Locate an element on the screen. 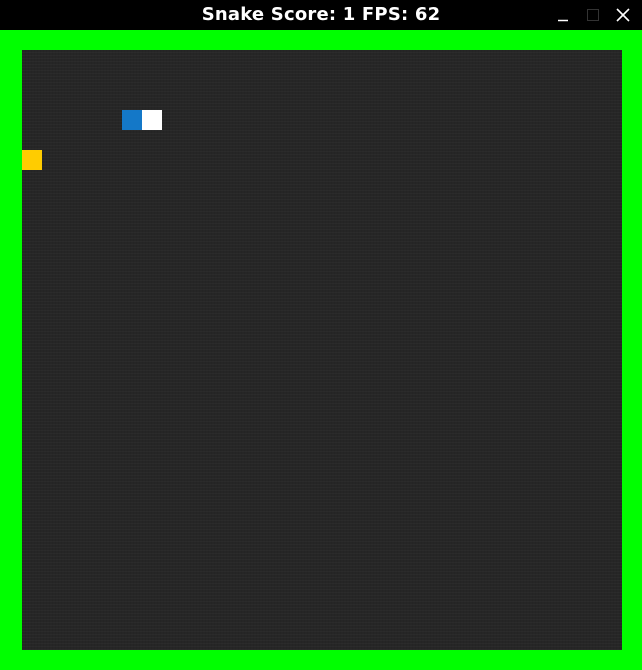  title-bar: Snake Score: 1 FPS: 62 is located at coordinates (321, 15).